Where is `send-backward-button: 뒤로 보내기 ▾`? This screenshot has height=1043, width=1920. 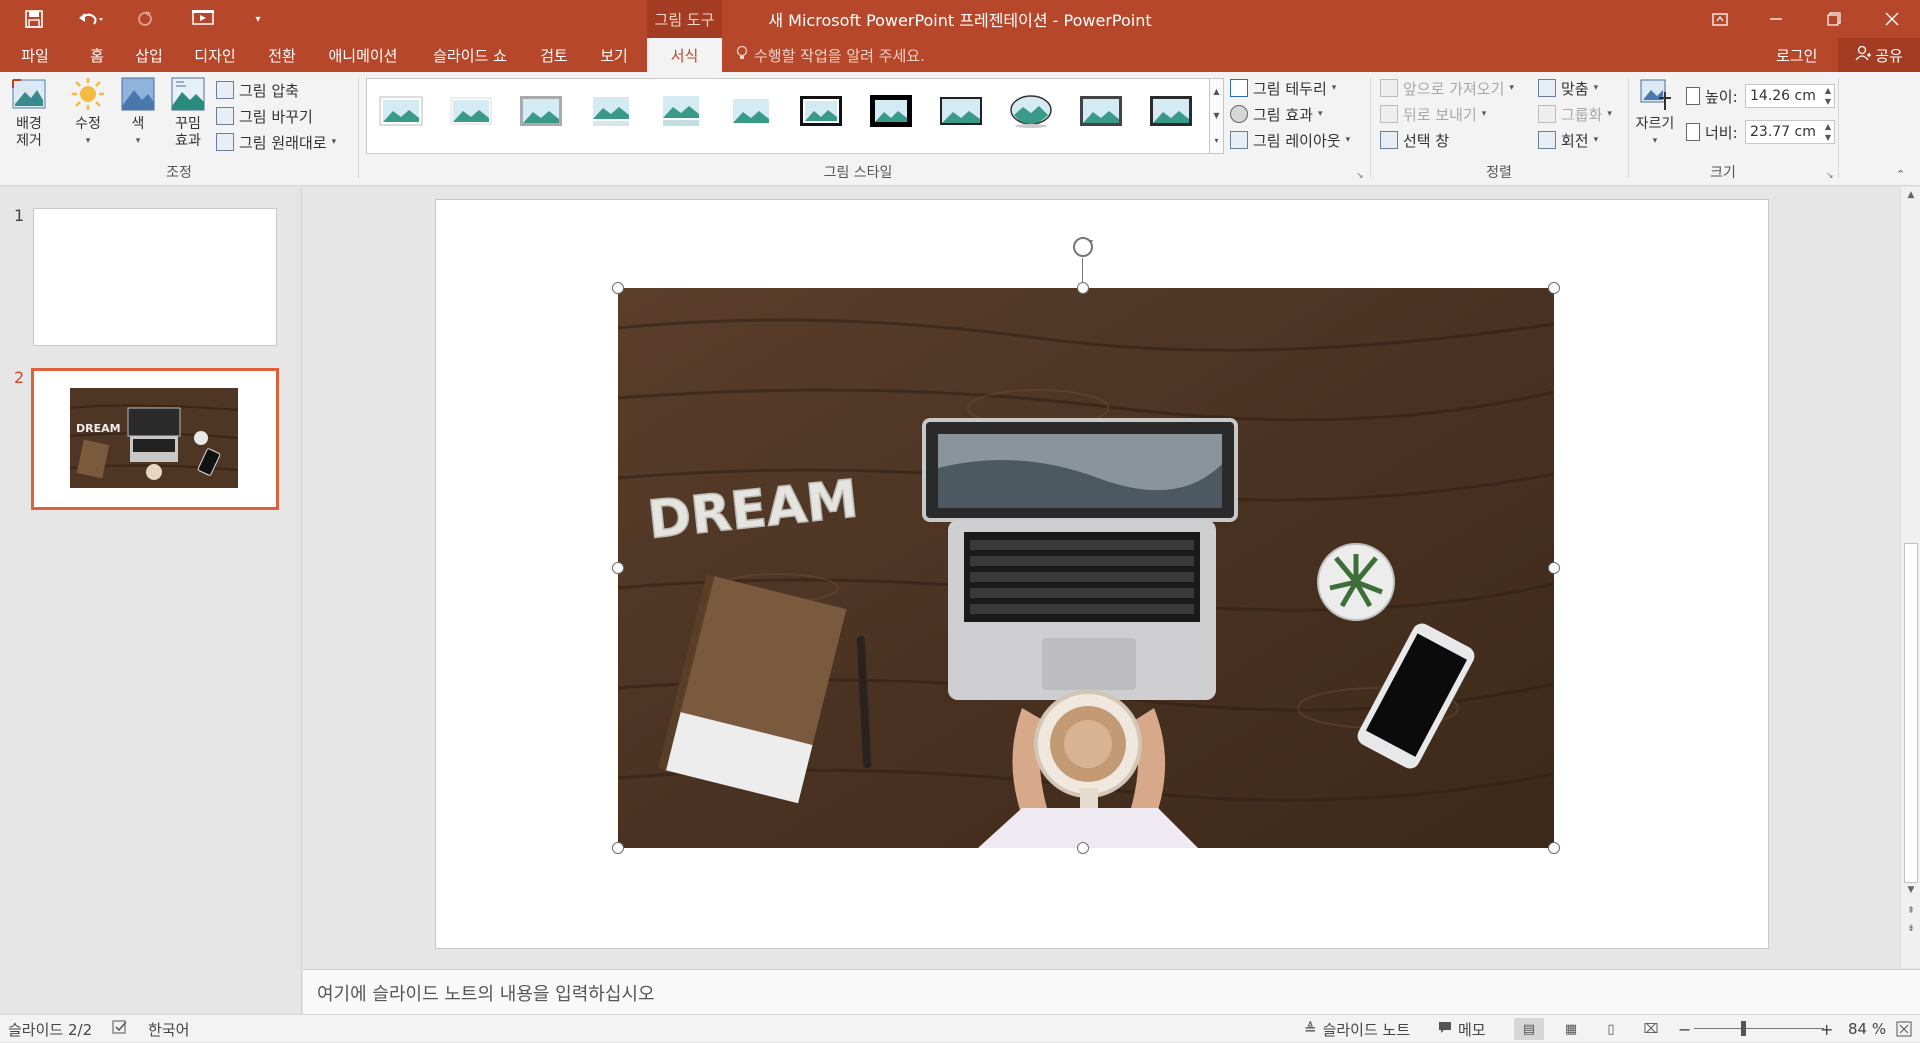 send-backward-button: 뒤로 보내기 ▾ is located at coordinates (1433, 114).